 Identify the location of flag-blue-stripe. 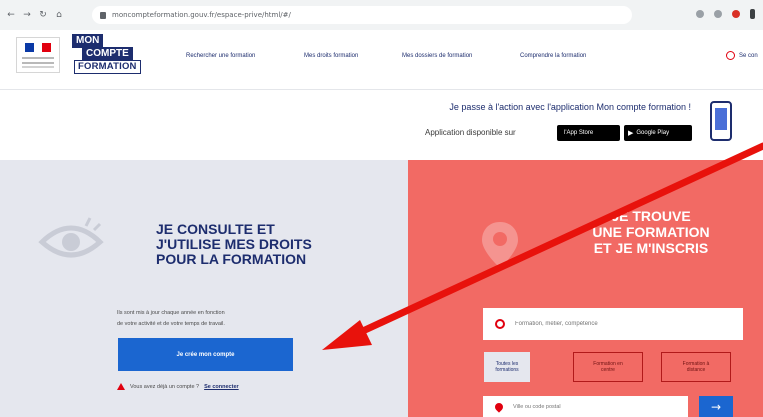
(29, 47).